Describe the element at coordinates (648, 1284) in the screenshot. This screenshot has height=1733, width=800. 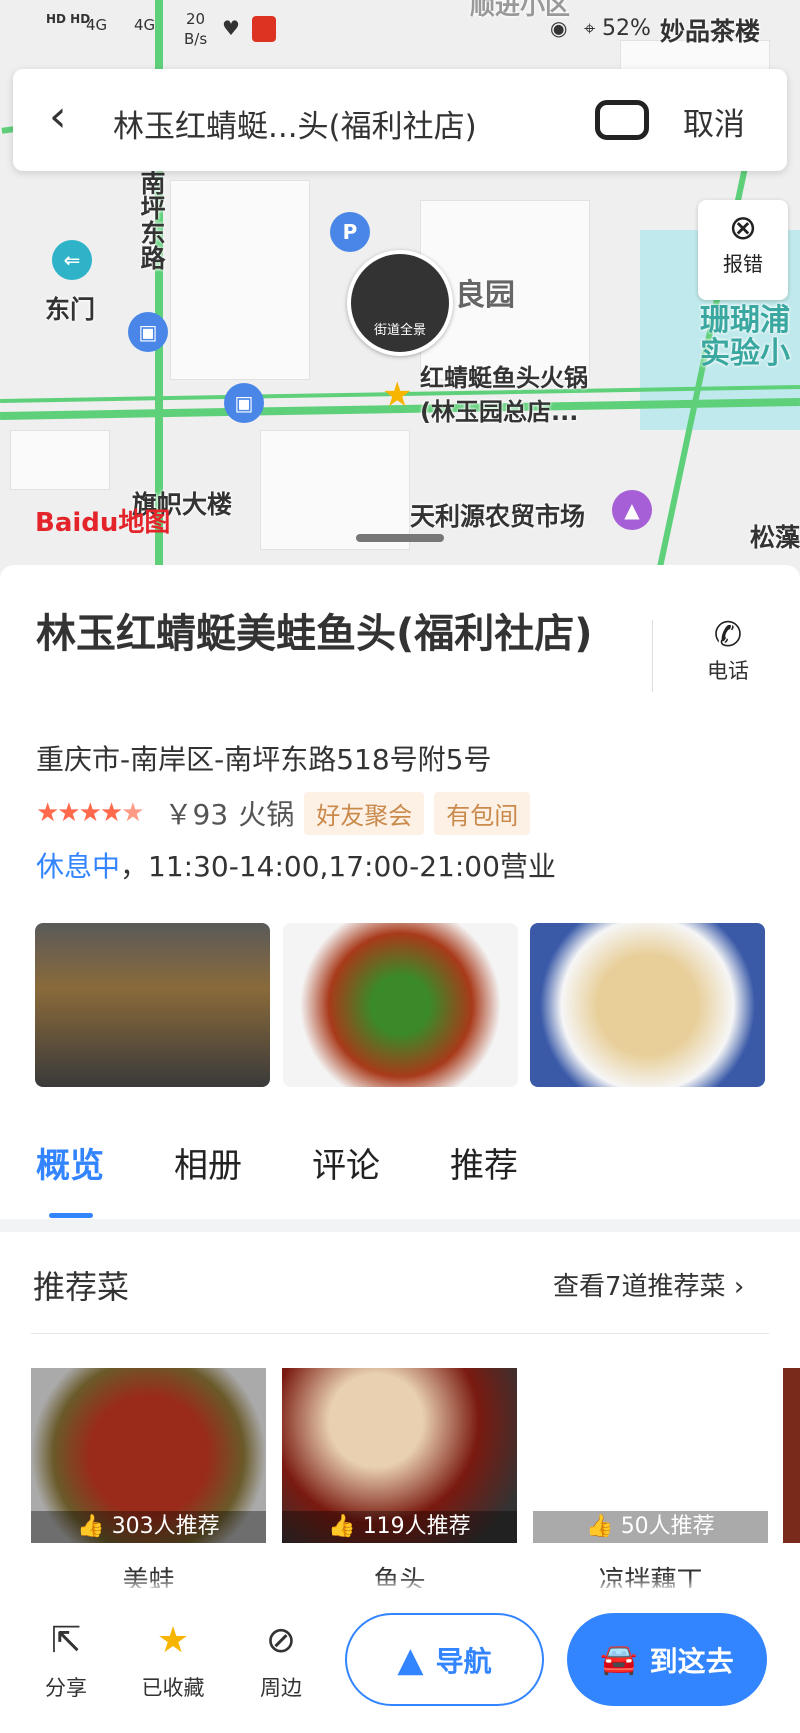
I see `more-dishes-link: 查看7道推荐菜 ›` at that location.